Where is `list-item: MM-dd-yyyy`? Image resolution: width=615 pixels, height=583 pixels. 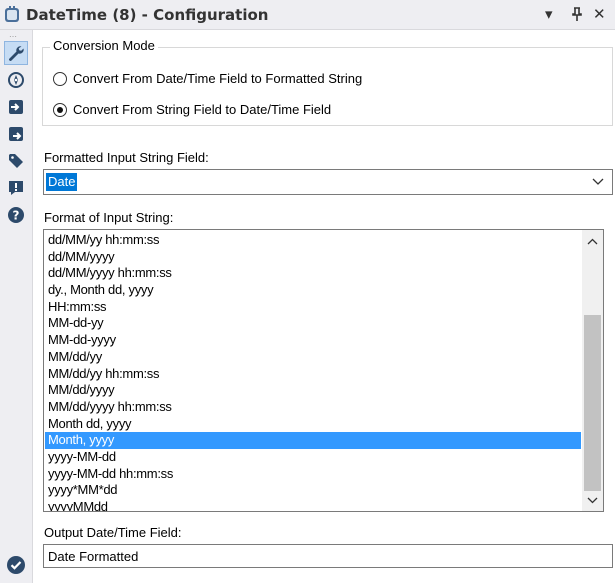 list-item: MM-dd-yyyy is located at coordinates (313, 340).